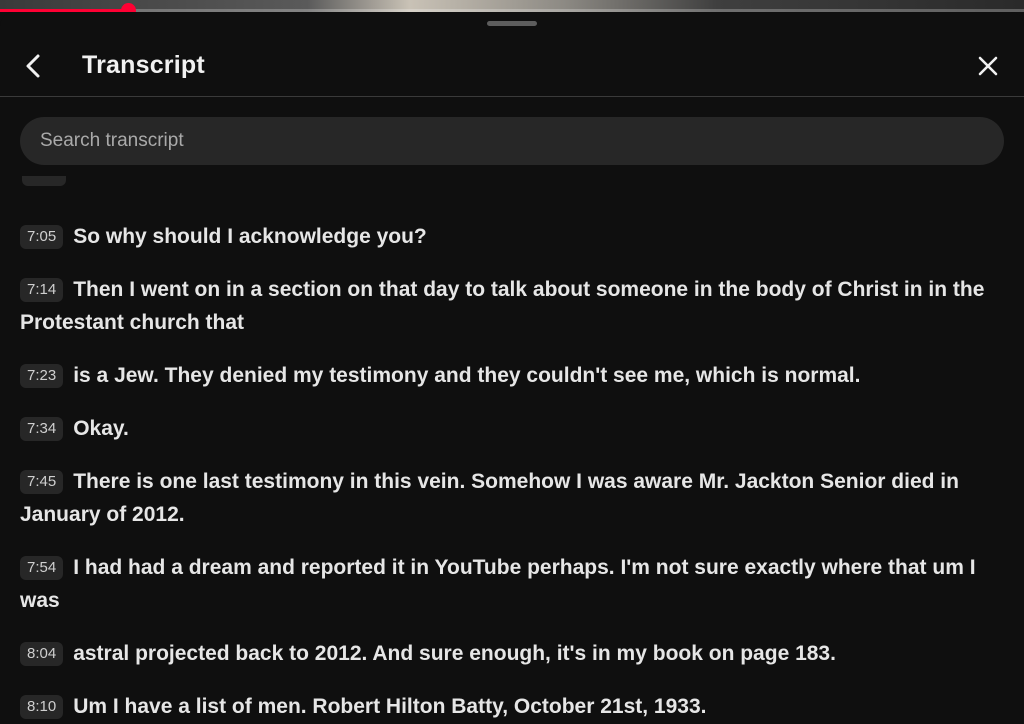 The image size is (1024, 724). What do you see at coordinates (42, 707) in the screenshot?
I see `timestamp-chip: 8:10` at bounding box center [42, 707].